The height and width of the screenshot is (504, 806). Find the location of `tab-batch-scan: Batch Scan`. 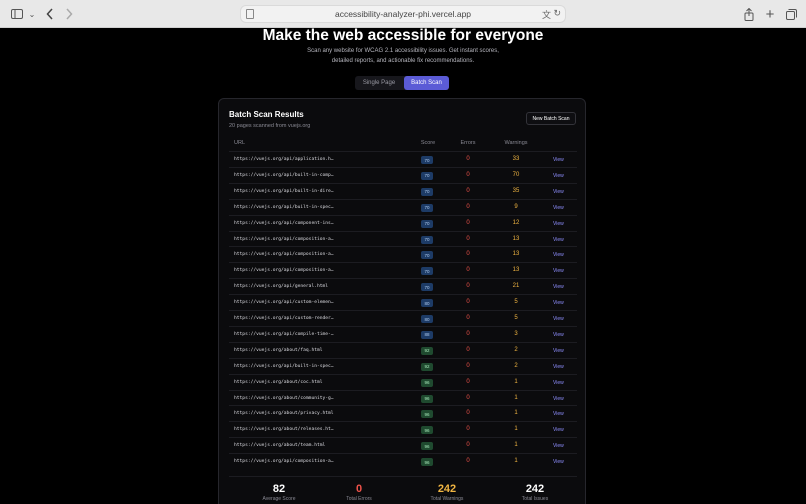

tab-batch-scan: Batch Scan is located at coordinates (426, 83).